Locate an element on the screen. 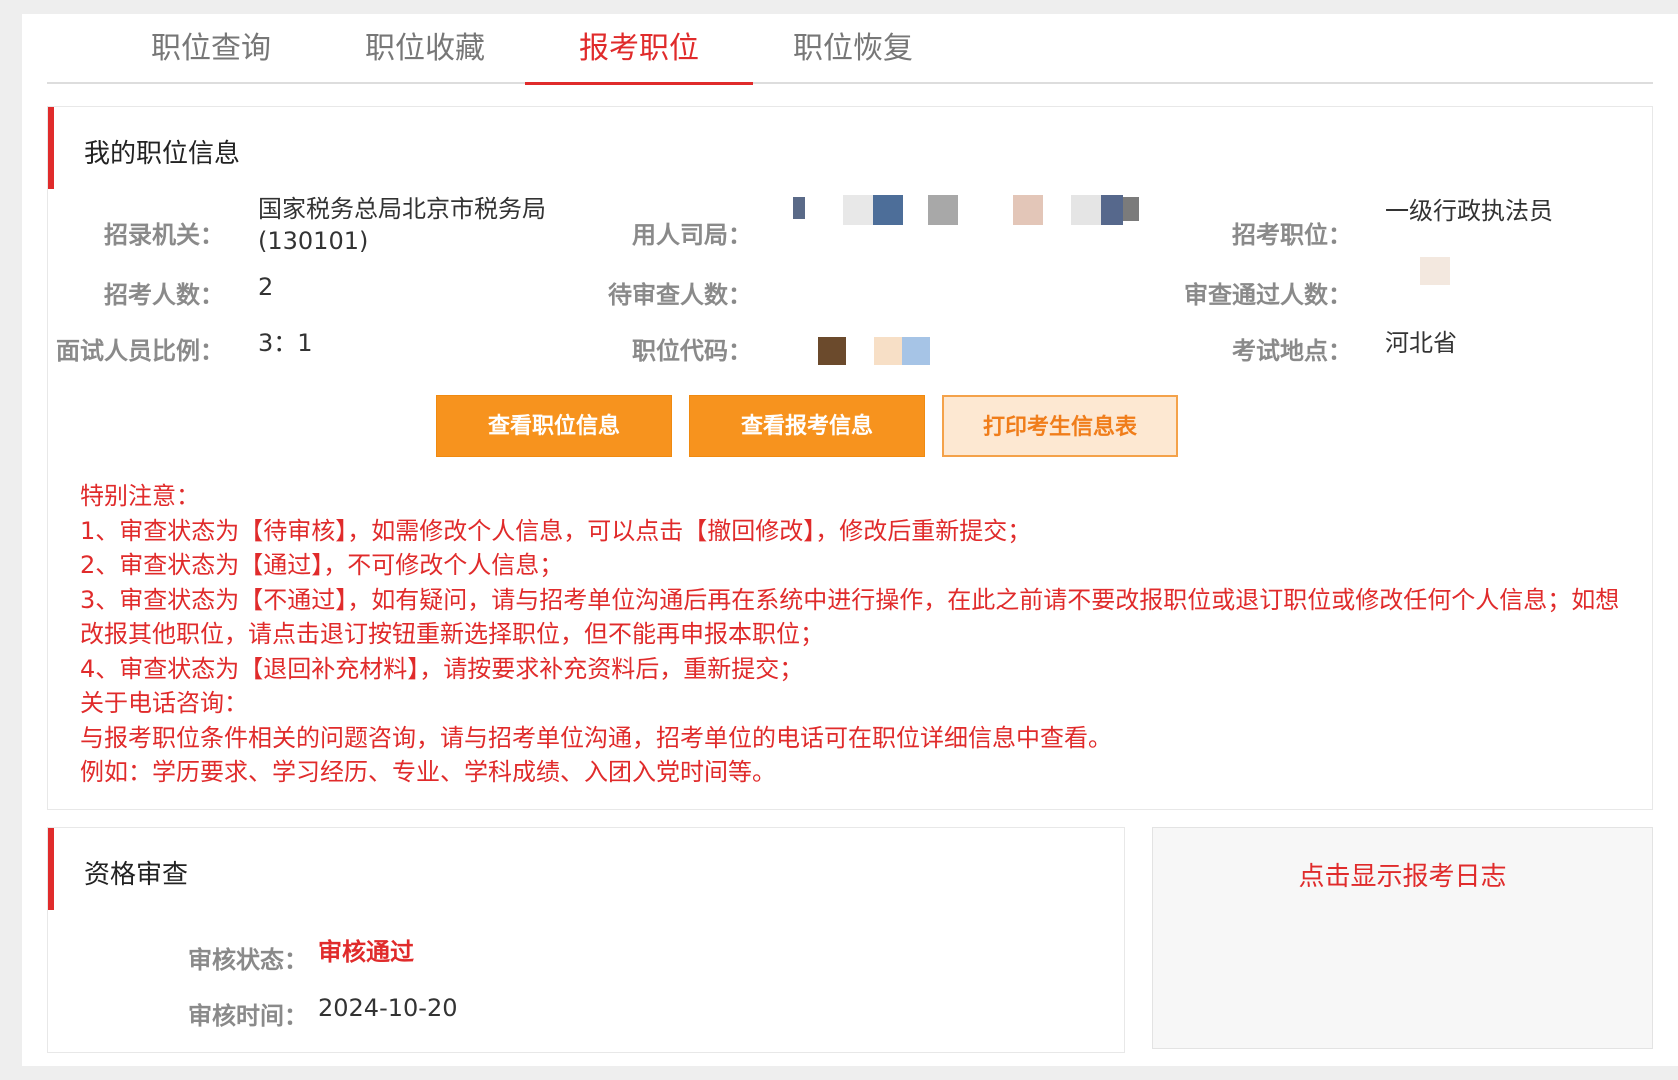 The height and width of the screenshot is (1080, 1678). qualification-review-title: 资格审查 is located at coordinates (136, 875).